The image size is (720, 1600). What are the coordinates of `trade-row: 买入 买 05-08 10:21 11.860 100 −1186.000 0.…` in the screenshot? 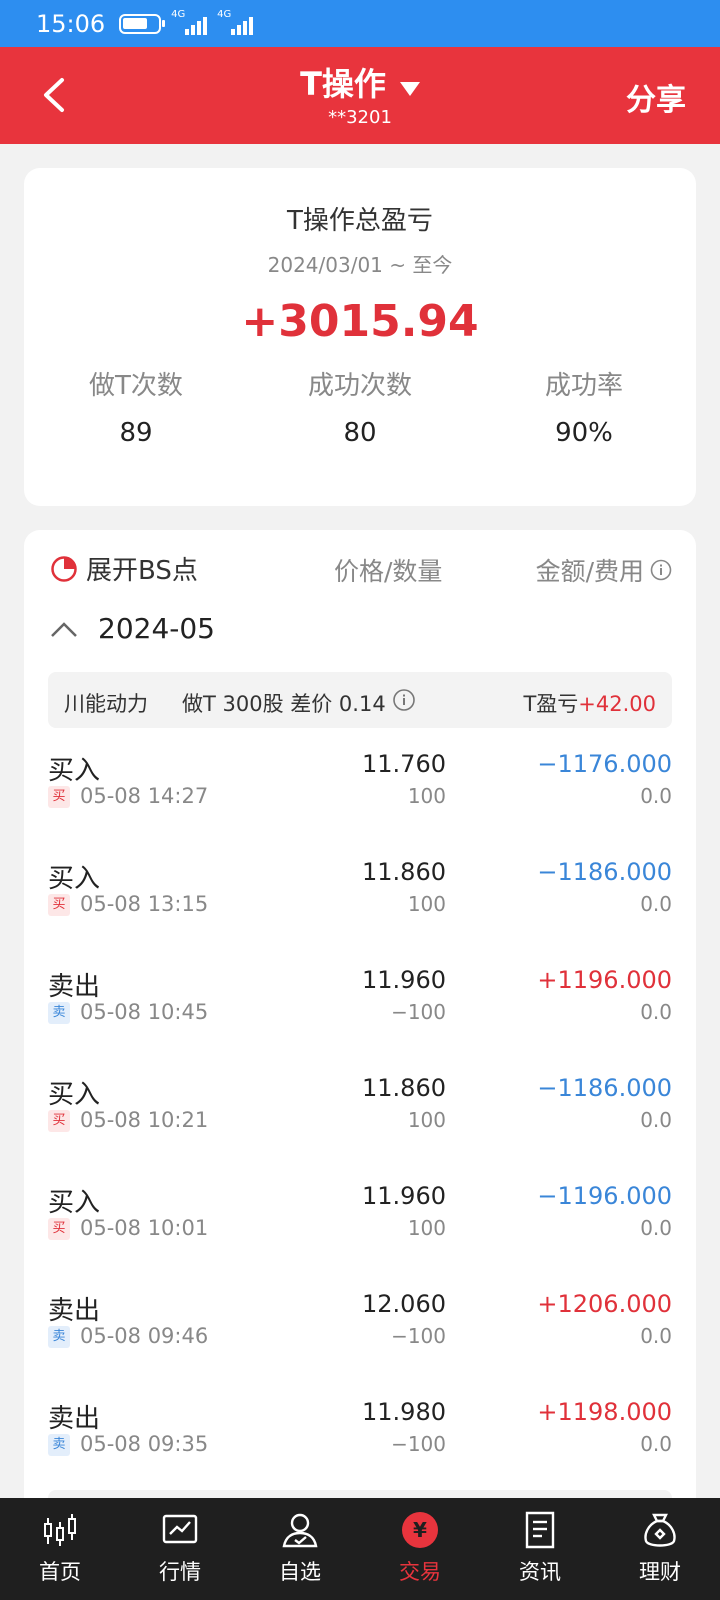 It's located at (360, 1106).